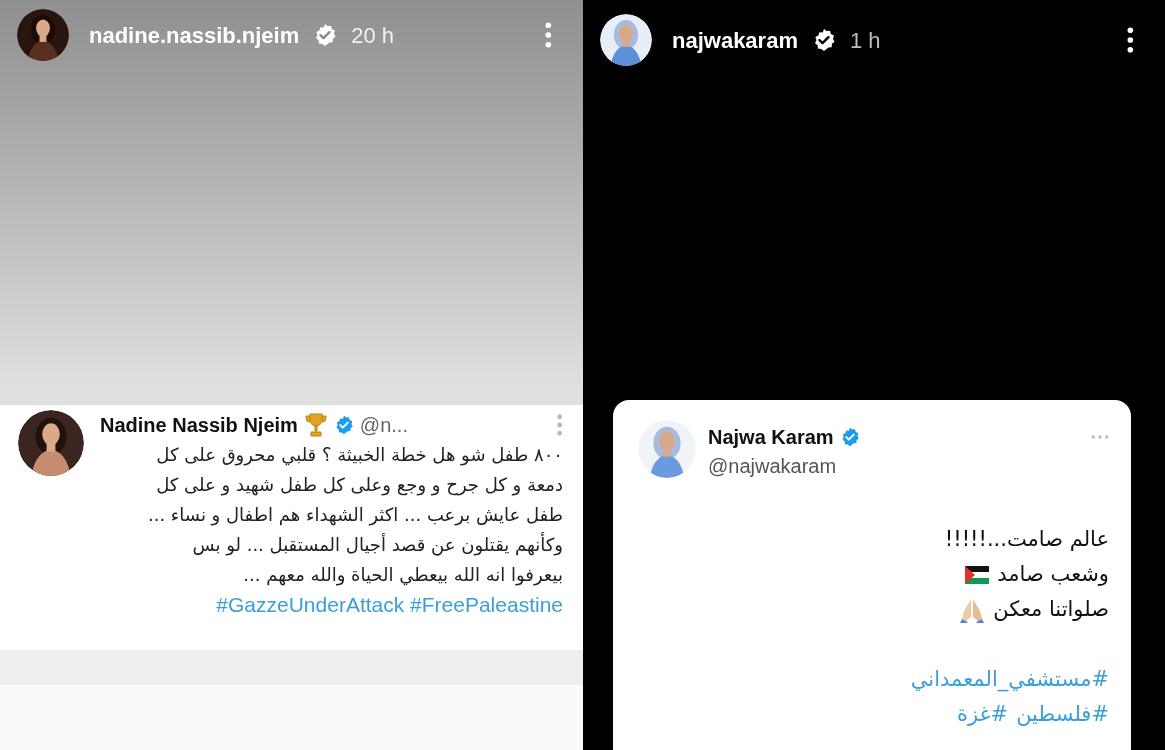 The image size is (1165, 750). Describe the element at coordinates (865, 40) in the screenshot. I see `post-time: 1 h` at that location.